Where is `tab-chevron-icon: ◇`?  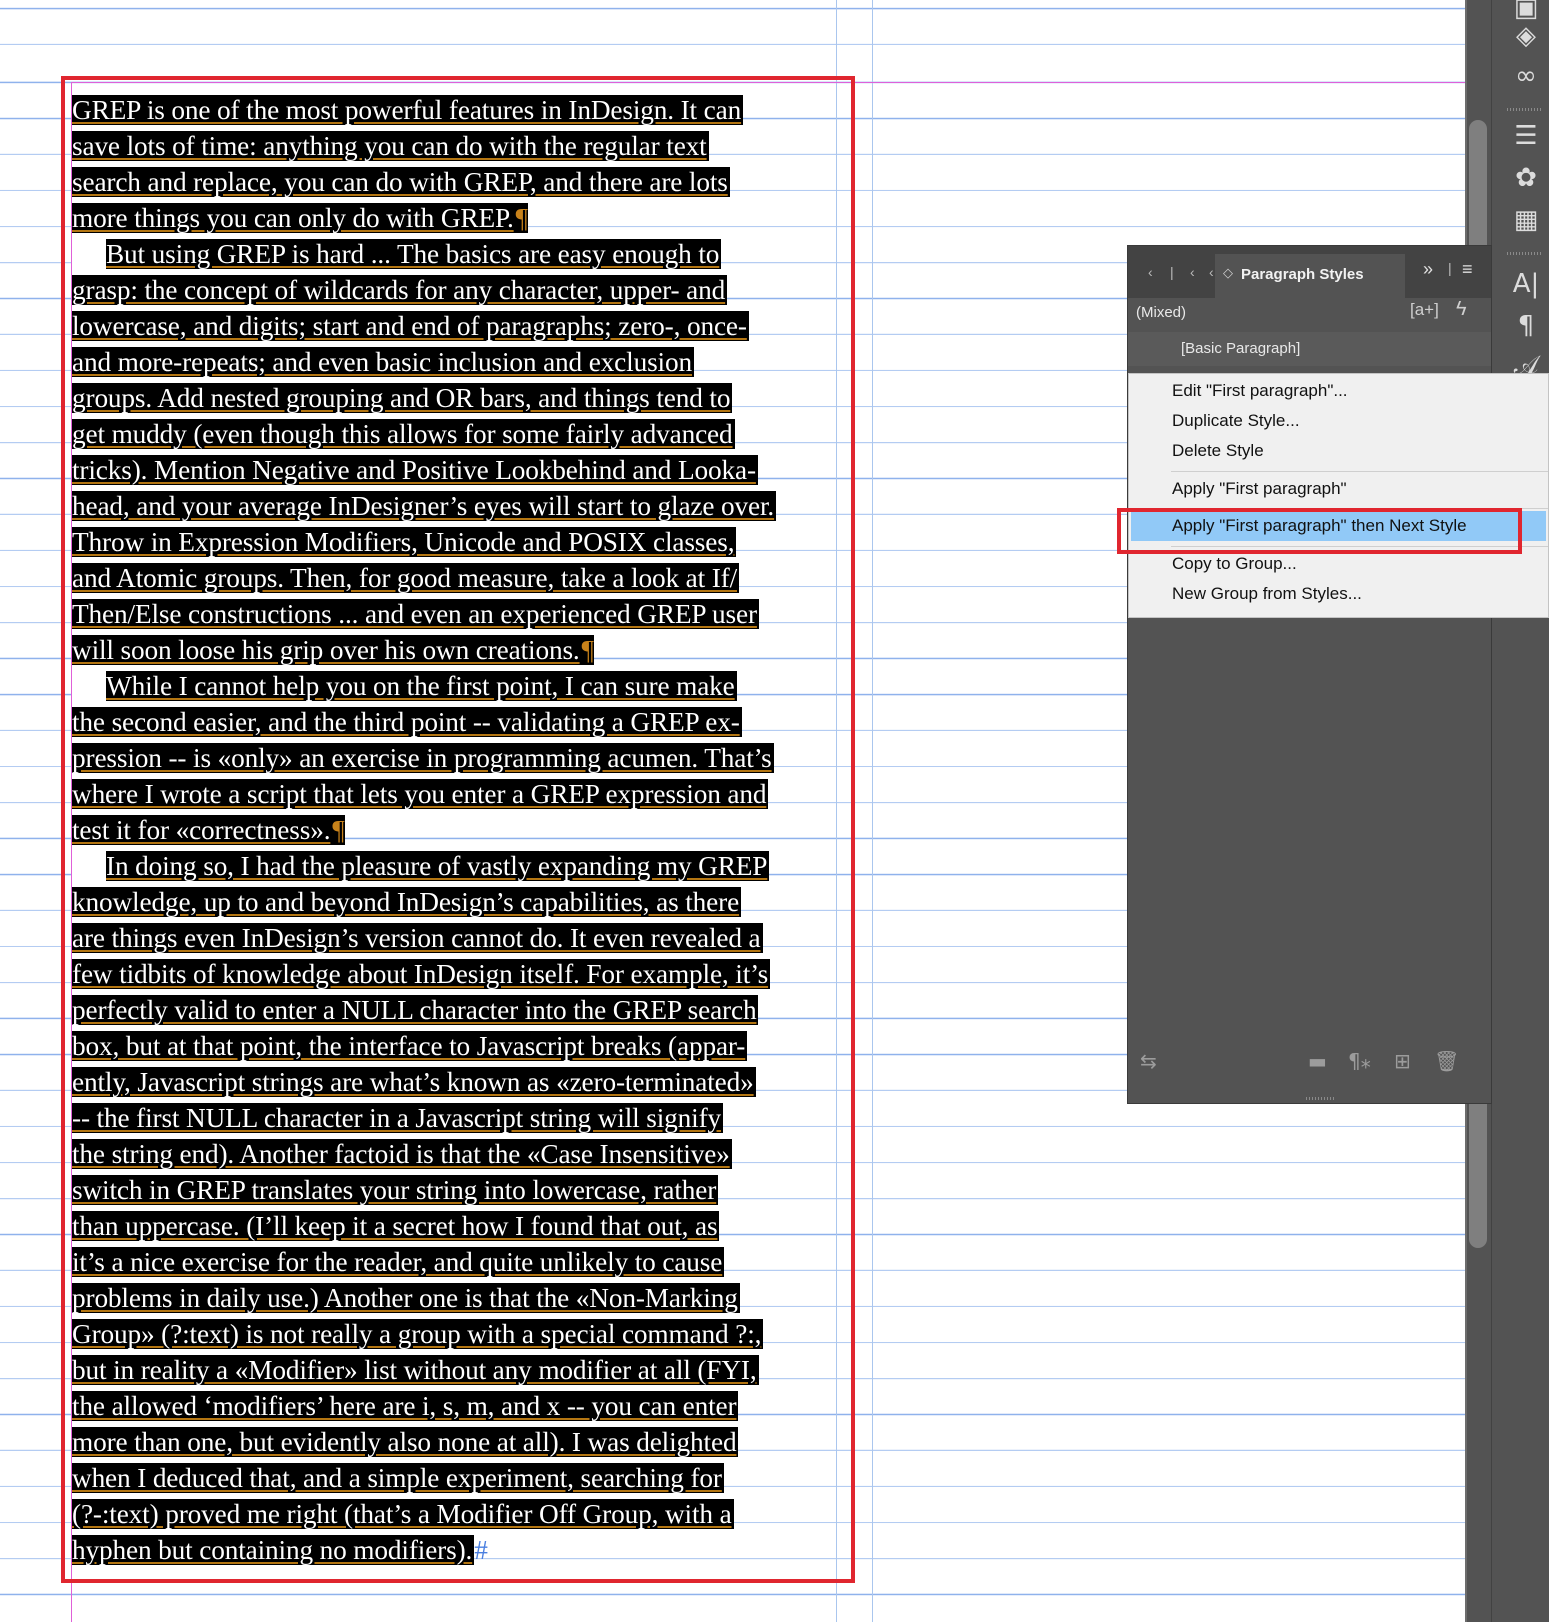
tab-chevron-icon: ◇ is located at coordinates (1228, 272).